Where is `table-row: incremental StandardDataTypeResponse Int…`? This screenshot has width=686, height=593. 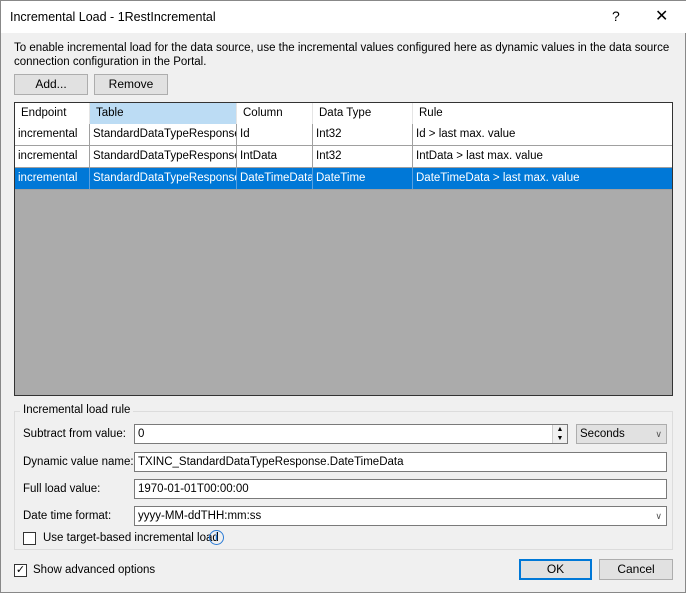 table-row: incremental StandardDataTypeResponse Int… is located at coordinates (343, 157).